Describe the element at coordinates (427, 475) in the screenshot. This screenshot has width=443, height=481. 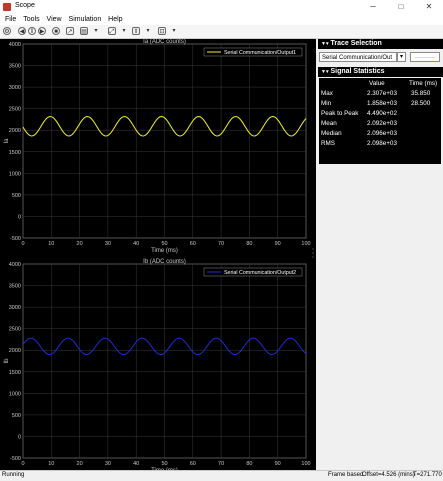
I see `sim-time: T=271.770` at that location.